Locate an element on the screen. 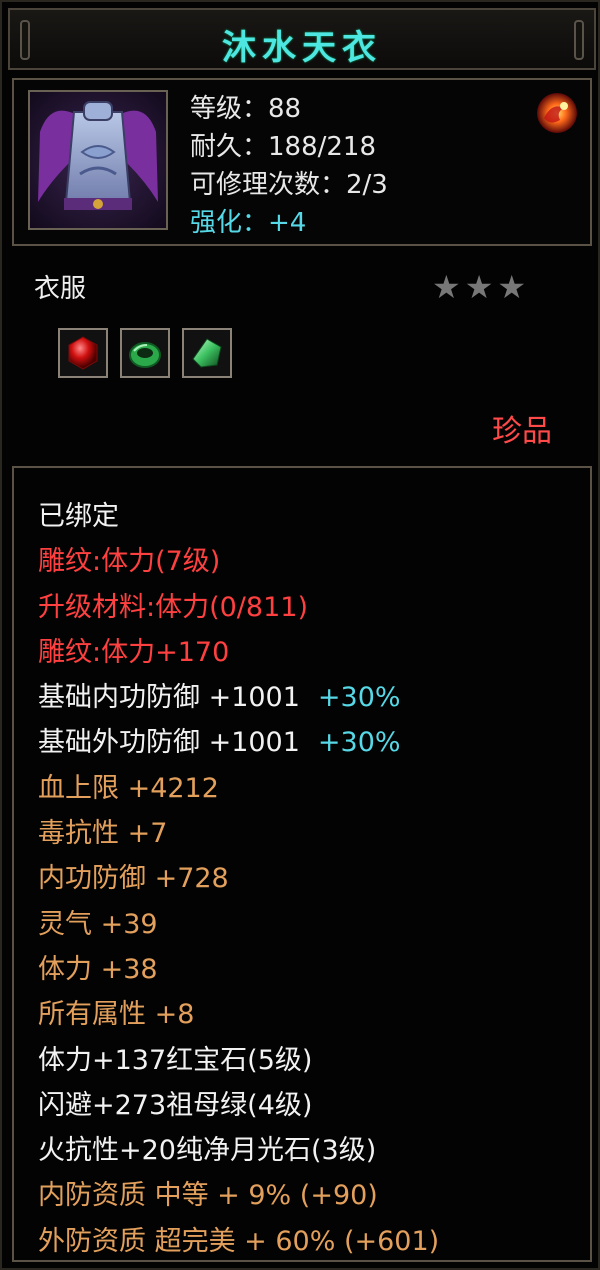 The width and height of the screenshot is (600, 1270). item-name: 沐水天衣 is located at coordinates (302, 48).